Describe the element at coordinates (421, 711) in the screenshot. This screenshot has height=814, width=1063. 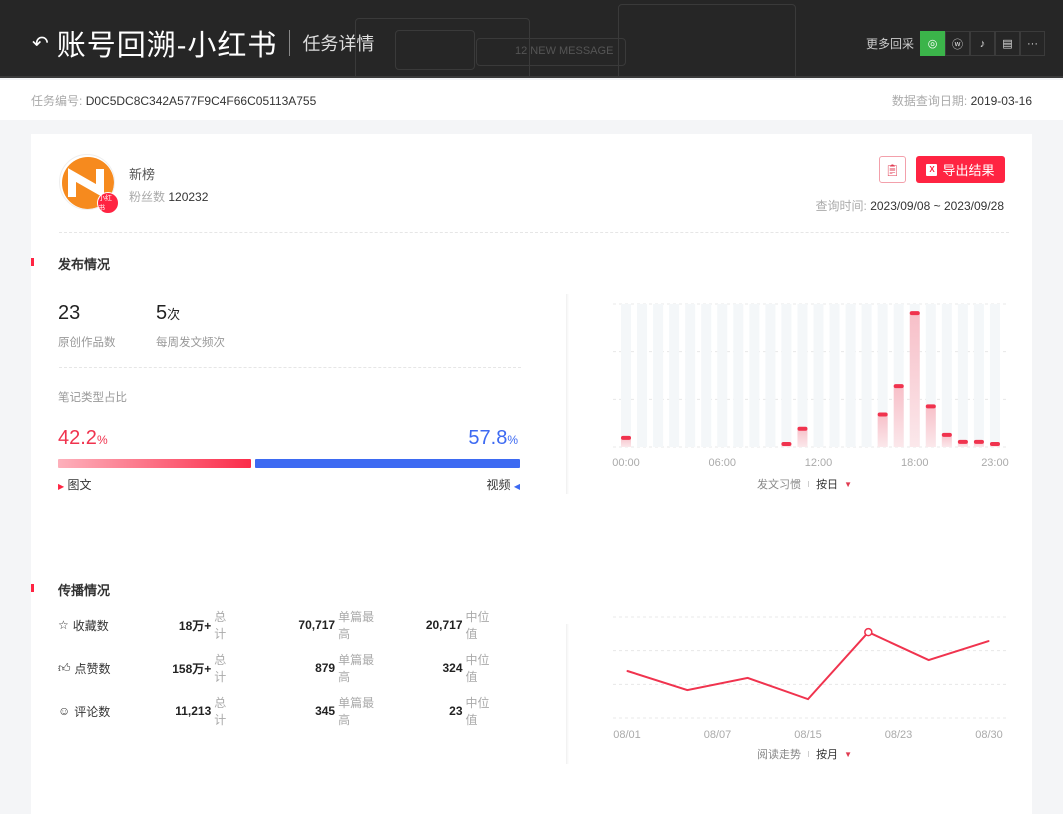
I see `metric-median: 23` at that location.